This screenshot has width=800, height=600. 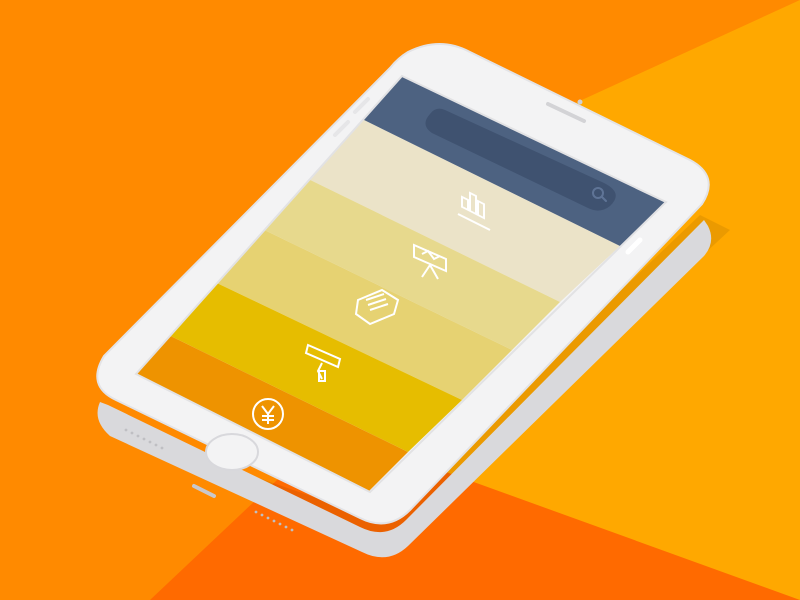 What do you see at coordinates (580, 102) in the screenshot?
I see `front-camera` at bounding box center [580, 102].